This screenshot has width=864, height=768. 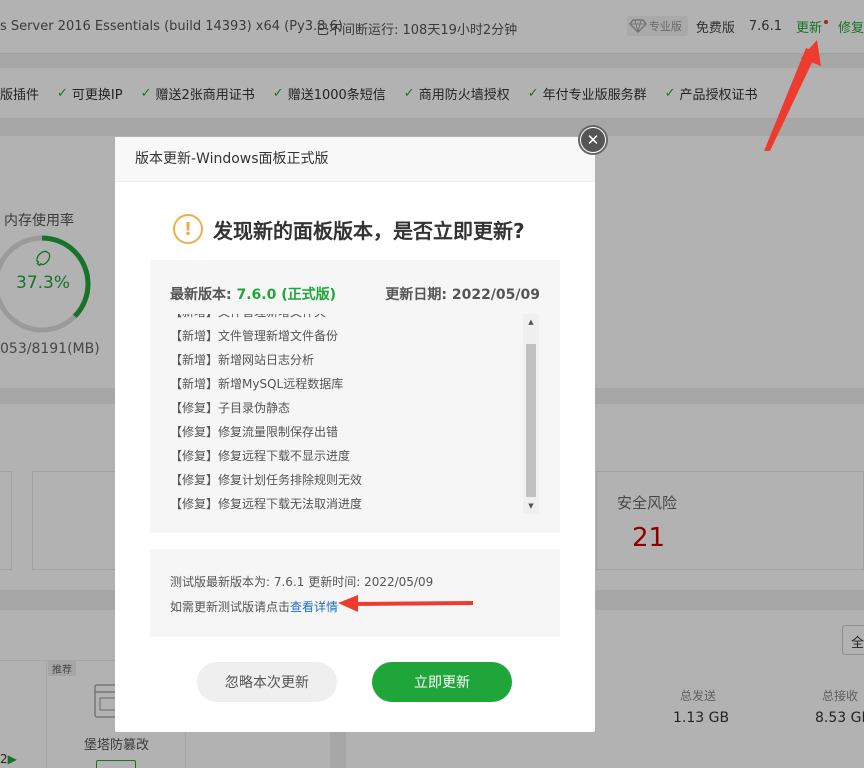 What do you see at coordinates (355, 159) in the screenshot?
I see `dialog-title: 版本更新-Windows面板正式版` at bounding box center [355, 159].